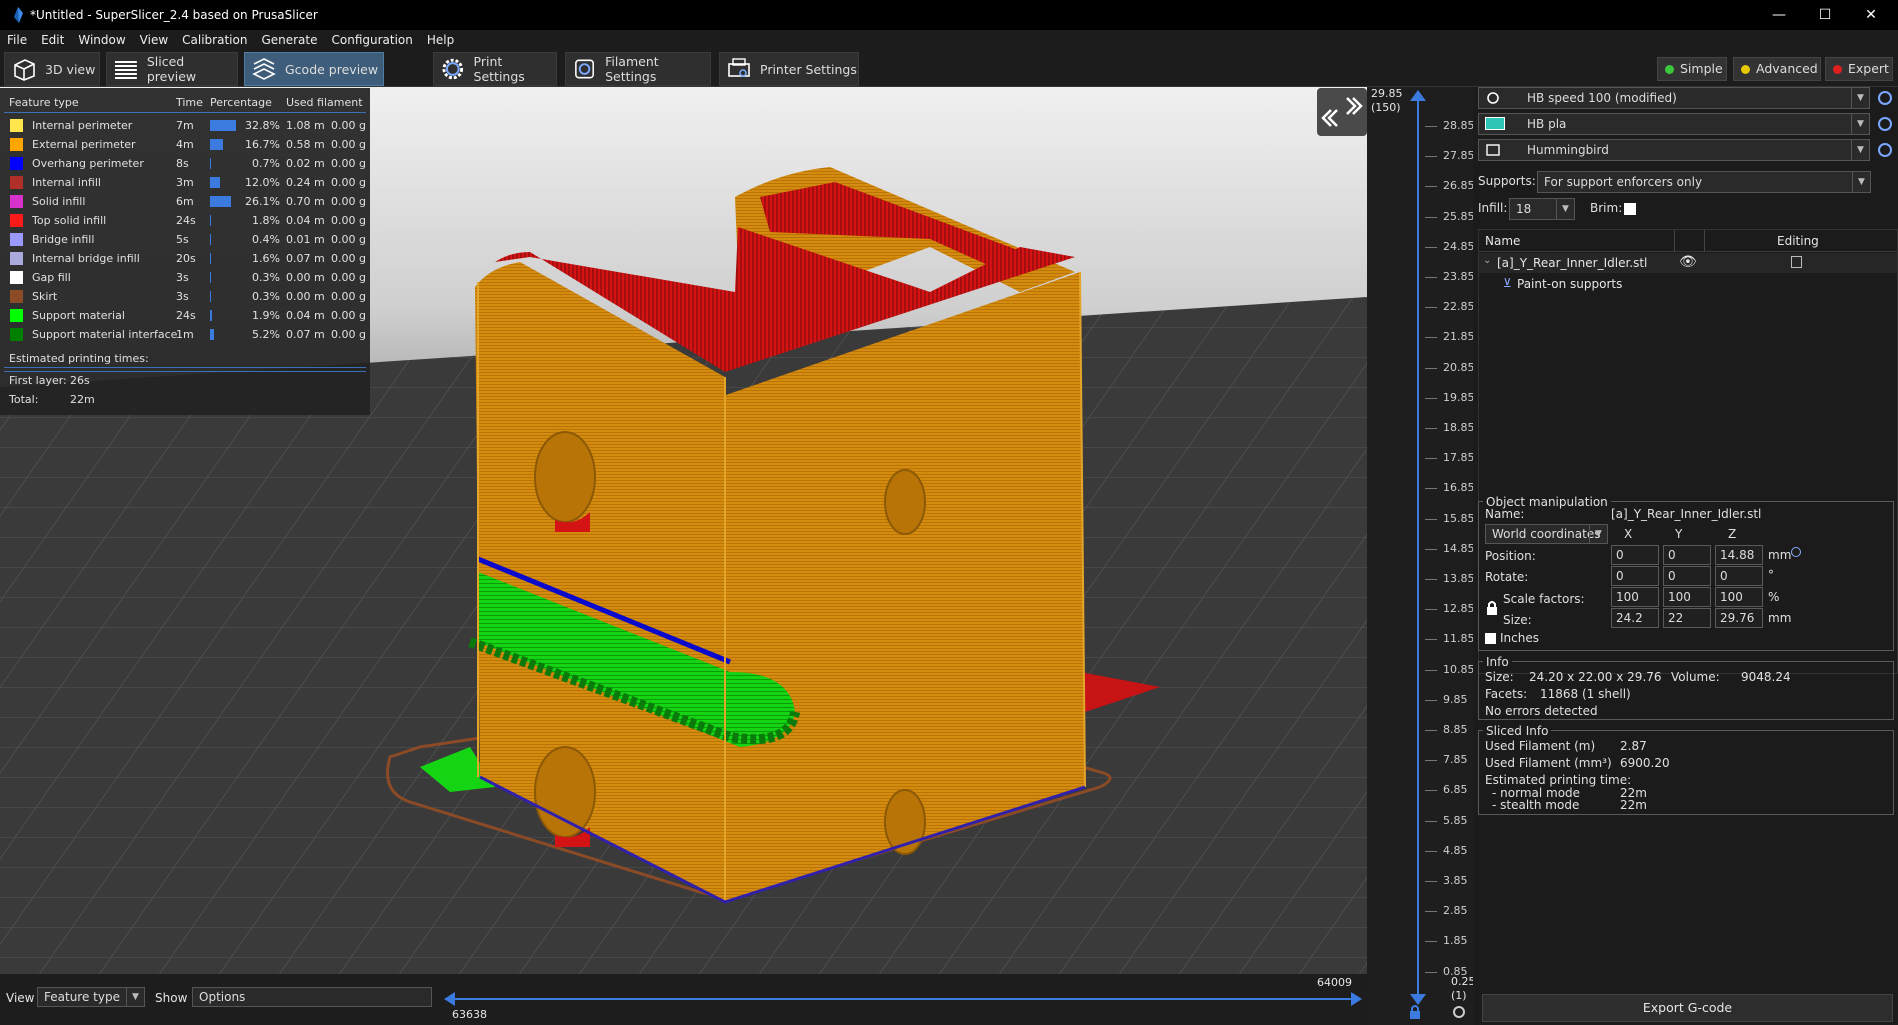 This screenshot has height=1025, width=1898. I want to click on close-button: ✕, so click(1871, 15).